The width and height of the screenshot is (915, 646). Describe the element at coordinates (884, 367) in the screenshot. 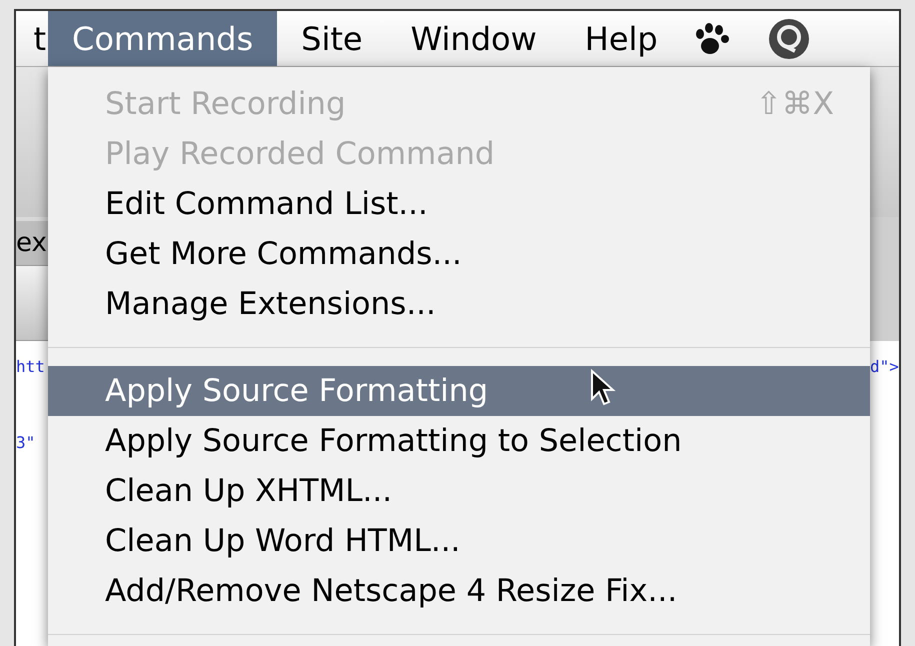

I see `code-text: d">` at that location.